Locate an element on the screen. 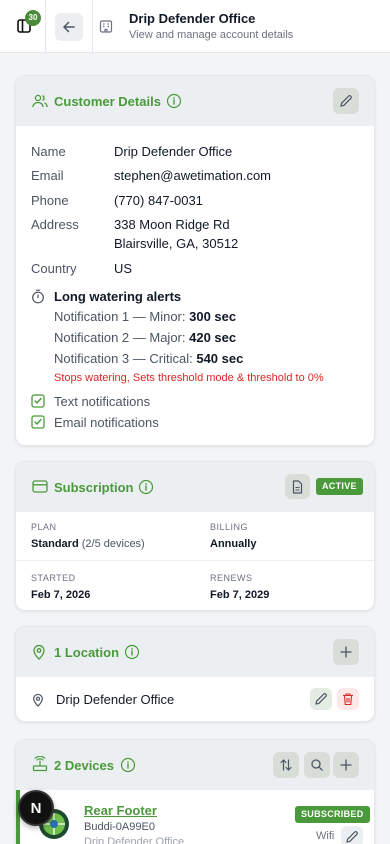  sort-icon is located at coordinates (286, 765).